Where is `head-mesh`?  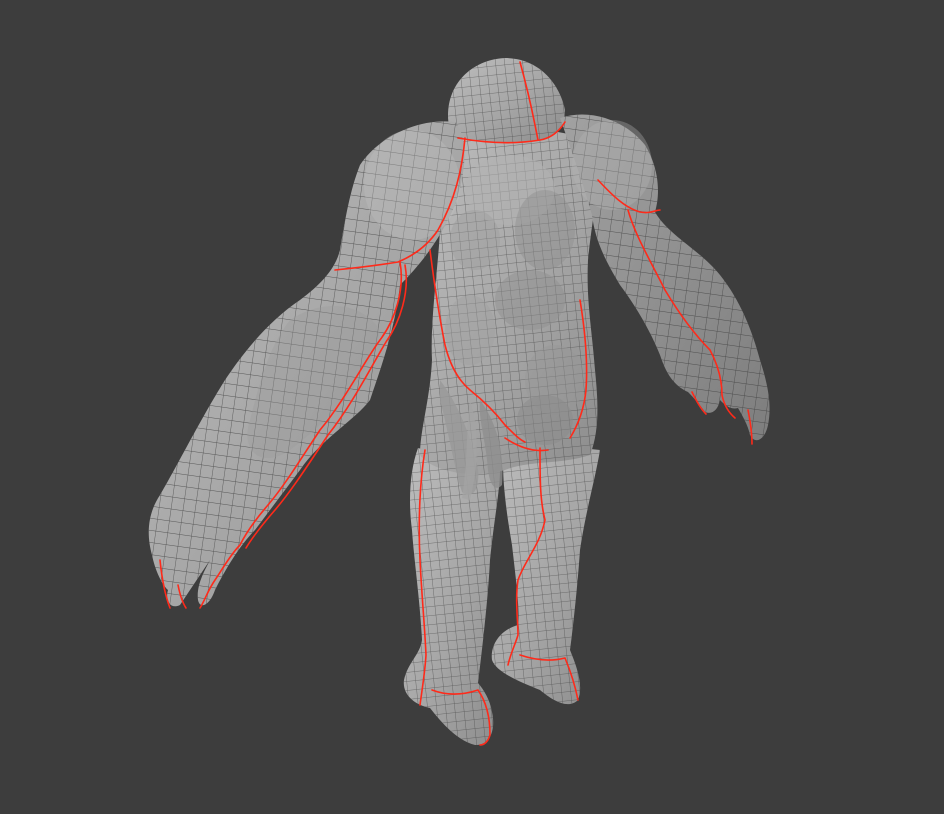
head-mesh is located at coordinates (506, 100).